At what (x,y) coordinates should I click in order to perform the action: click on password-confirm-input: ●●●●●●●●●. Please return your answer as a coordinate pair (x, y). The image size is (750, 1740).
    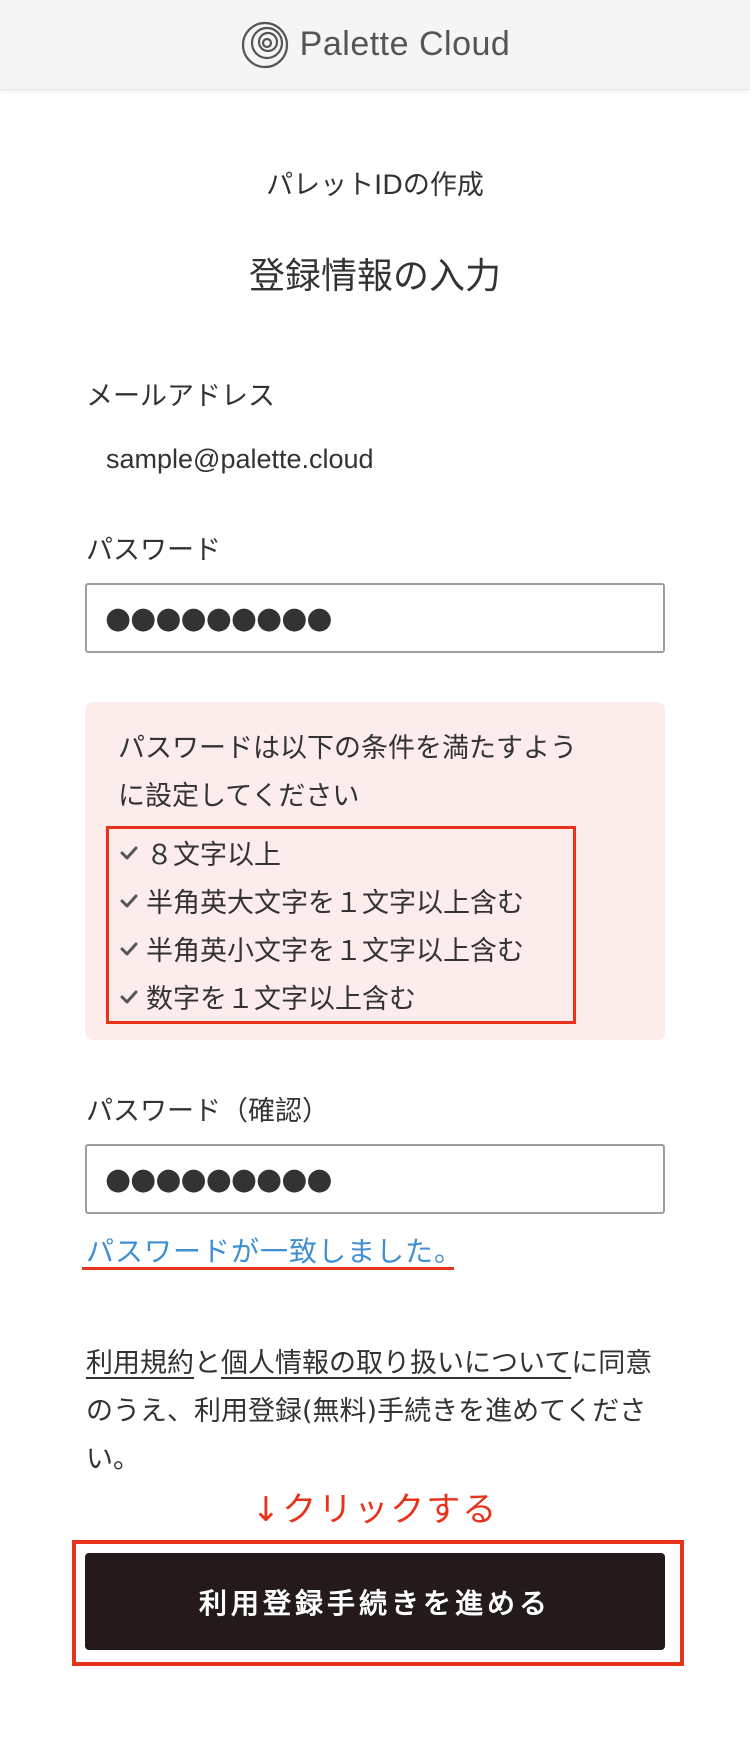
    Looking at the image, I should click on (375, 1179).